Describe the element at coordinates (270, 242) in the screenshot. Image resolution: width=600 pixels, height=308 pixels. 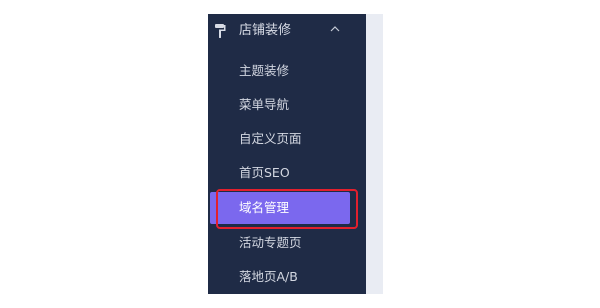
I see `sidebar-item-label: 活动专题页` at that location.